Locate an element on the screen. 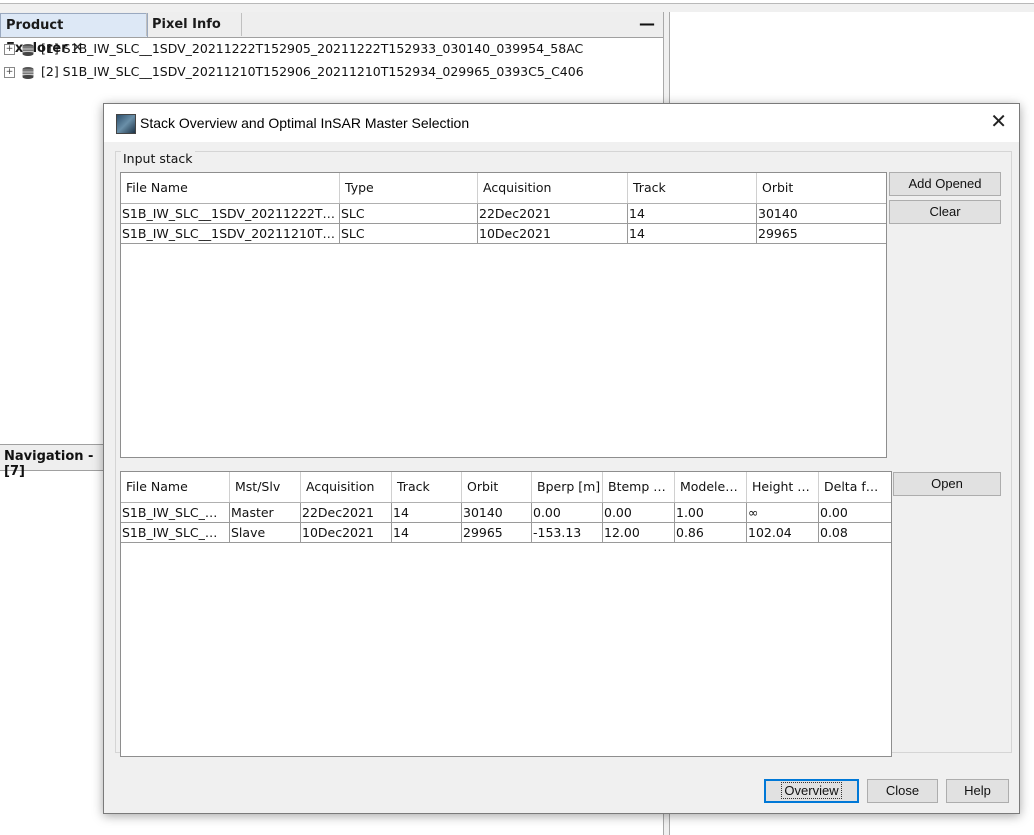 This screenshot has height=835, width=1034. open-button: Open is located at coordinates (947, 484).